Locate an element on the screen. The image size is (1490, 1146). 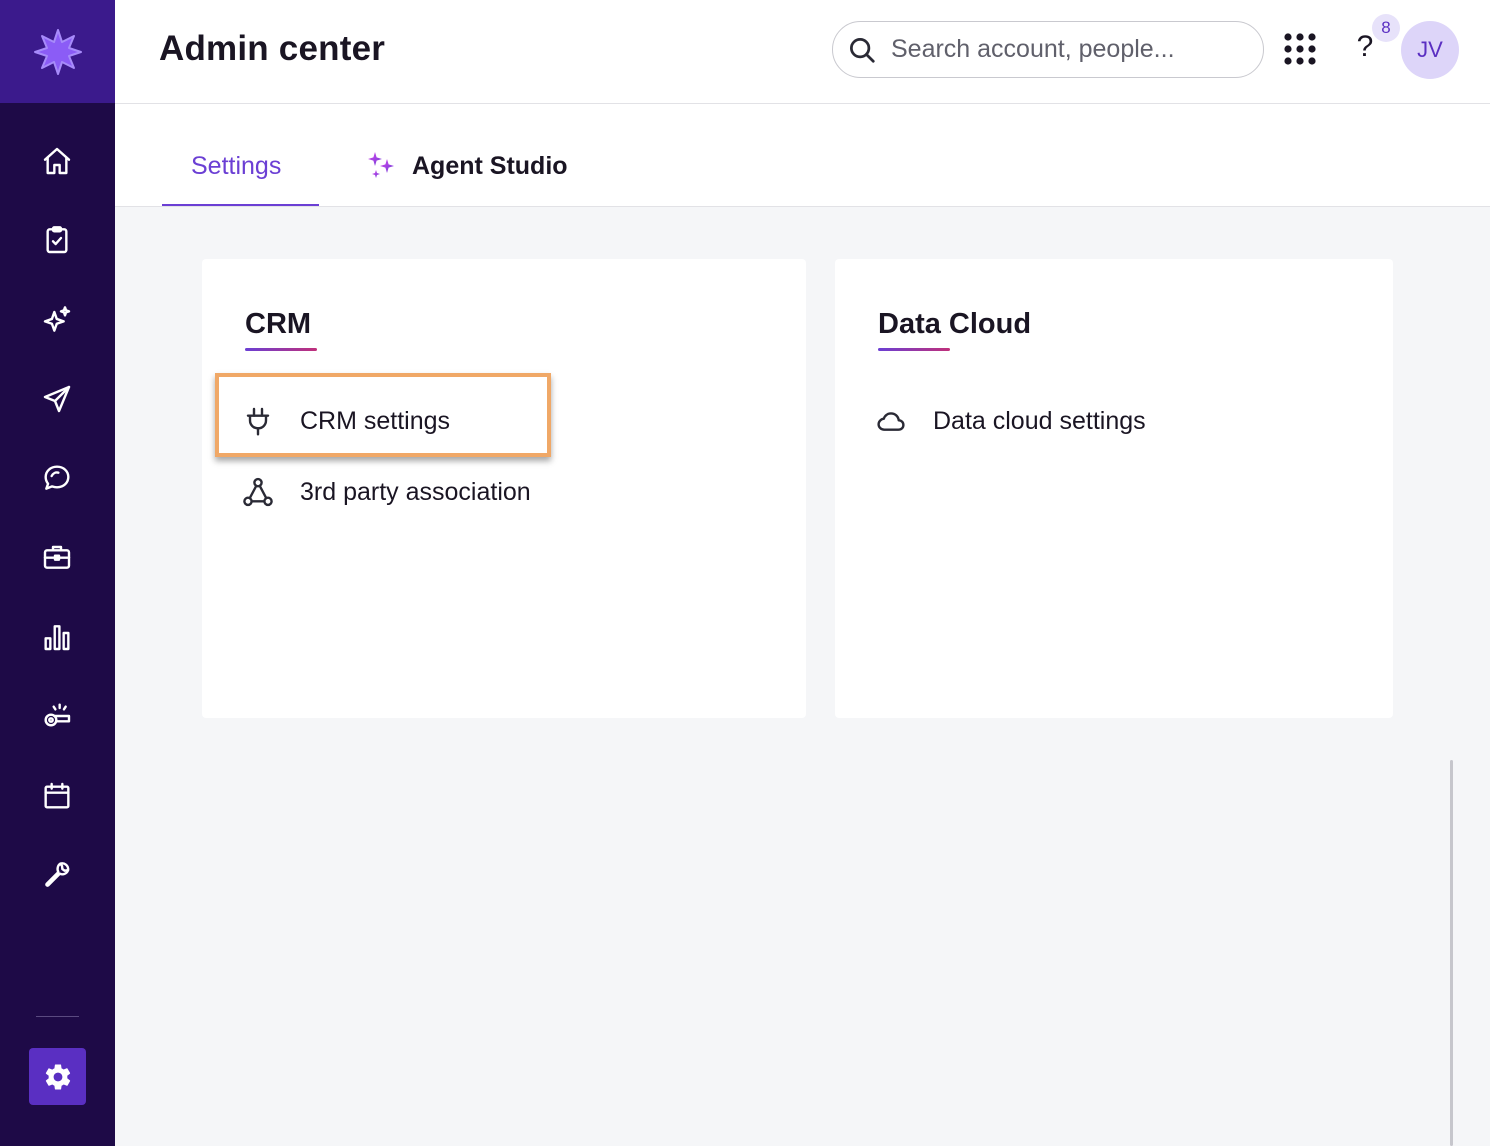
crm-card-title: CRM is located at coordinates (278, 324).